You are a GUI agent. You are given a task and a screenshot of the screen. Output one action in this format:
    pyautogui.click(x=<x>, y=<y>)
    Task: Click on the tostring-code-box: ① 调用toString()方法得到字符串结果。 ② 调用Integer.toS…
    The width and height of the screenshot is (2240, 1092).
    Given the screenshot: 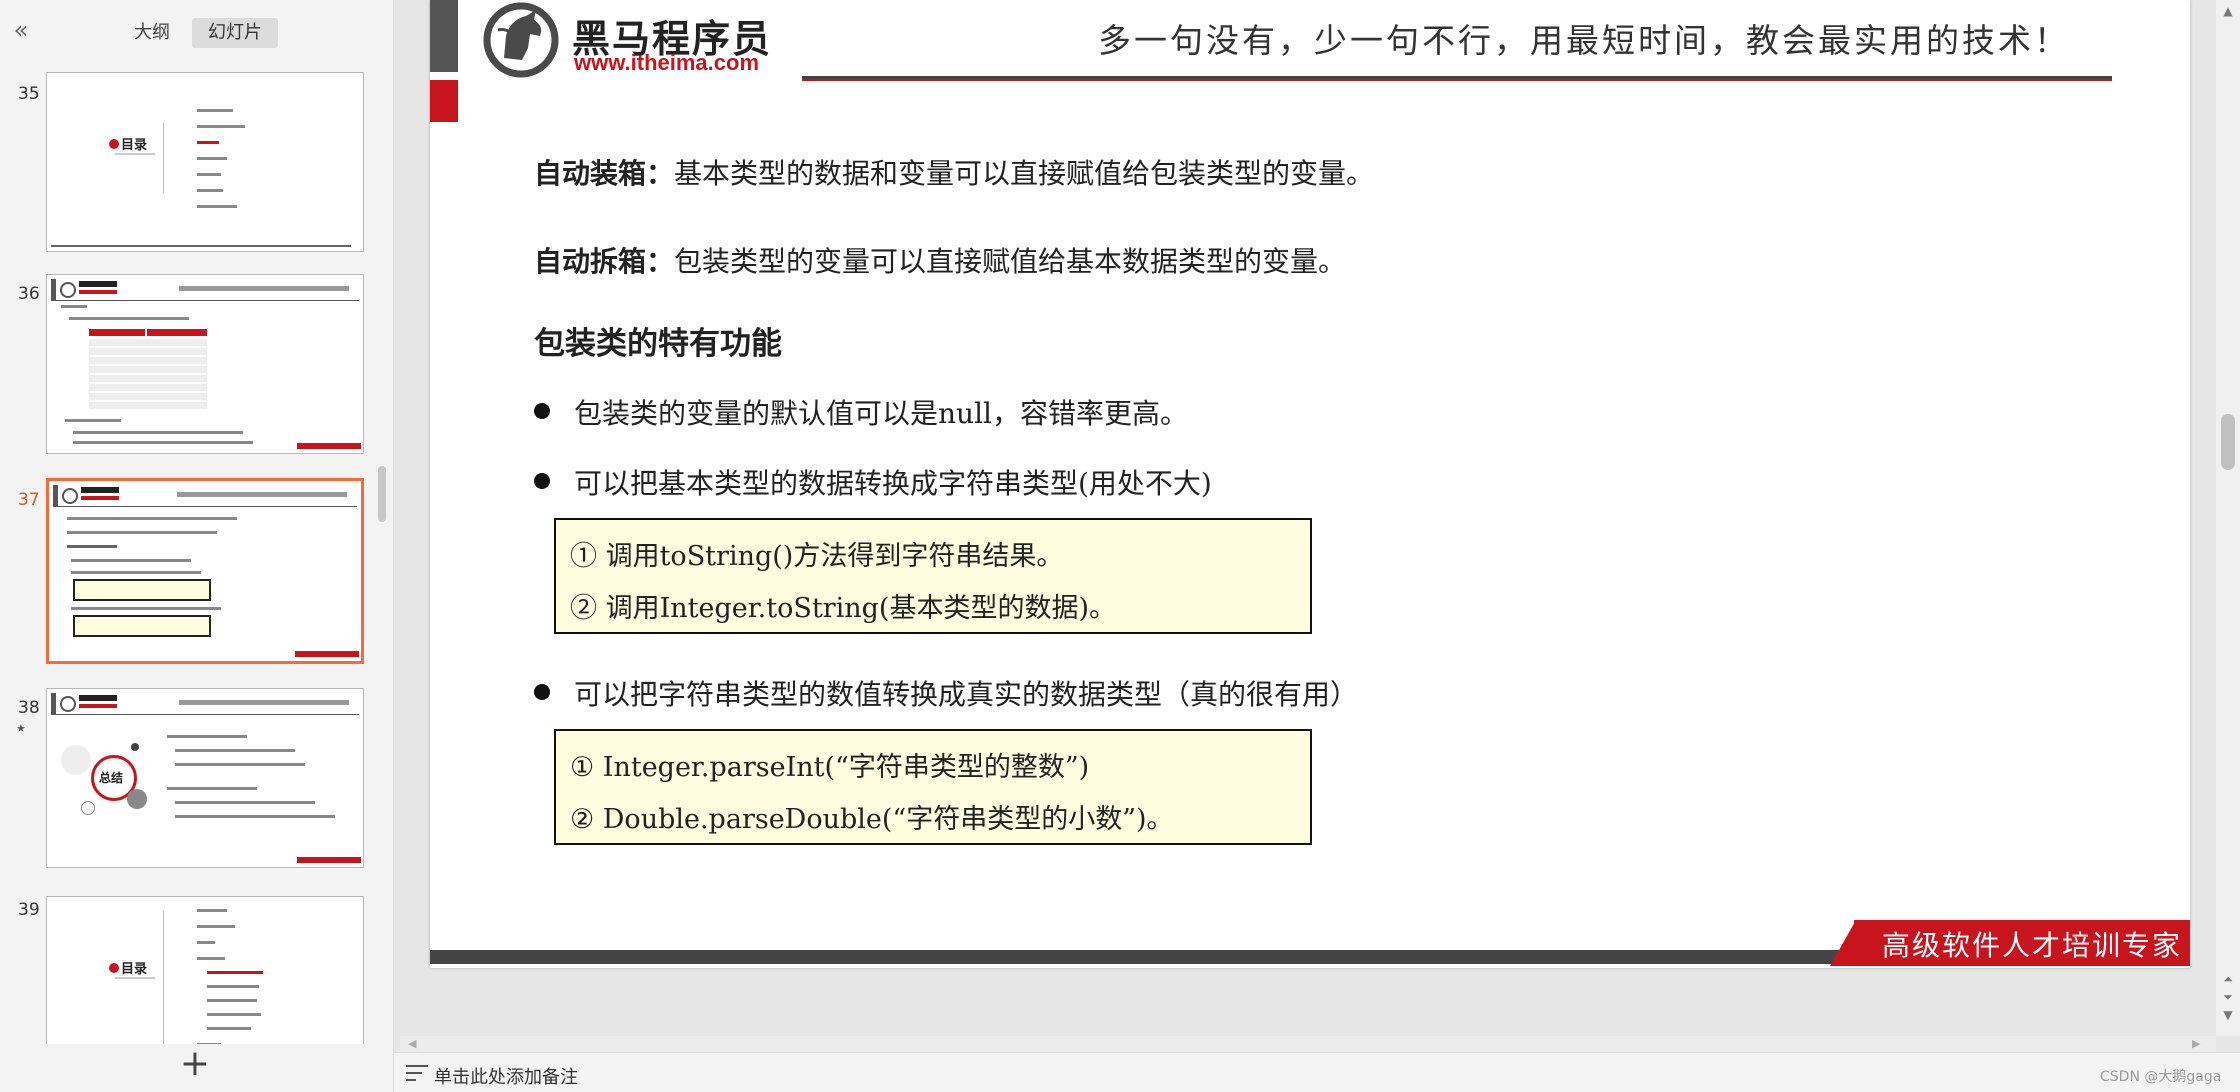 What is the action you would take?
    pyautogui.click(x=933, y=576)
    